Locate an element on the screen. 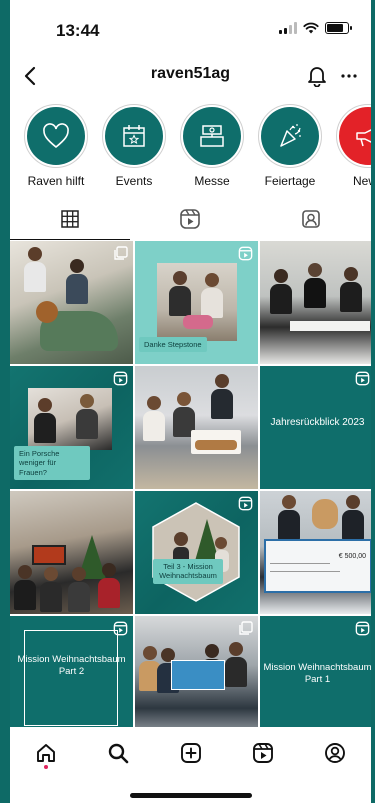  more-icon is located at coordinates (349, 76).